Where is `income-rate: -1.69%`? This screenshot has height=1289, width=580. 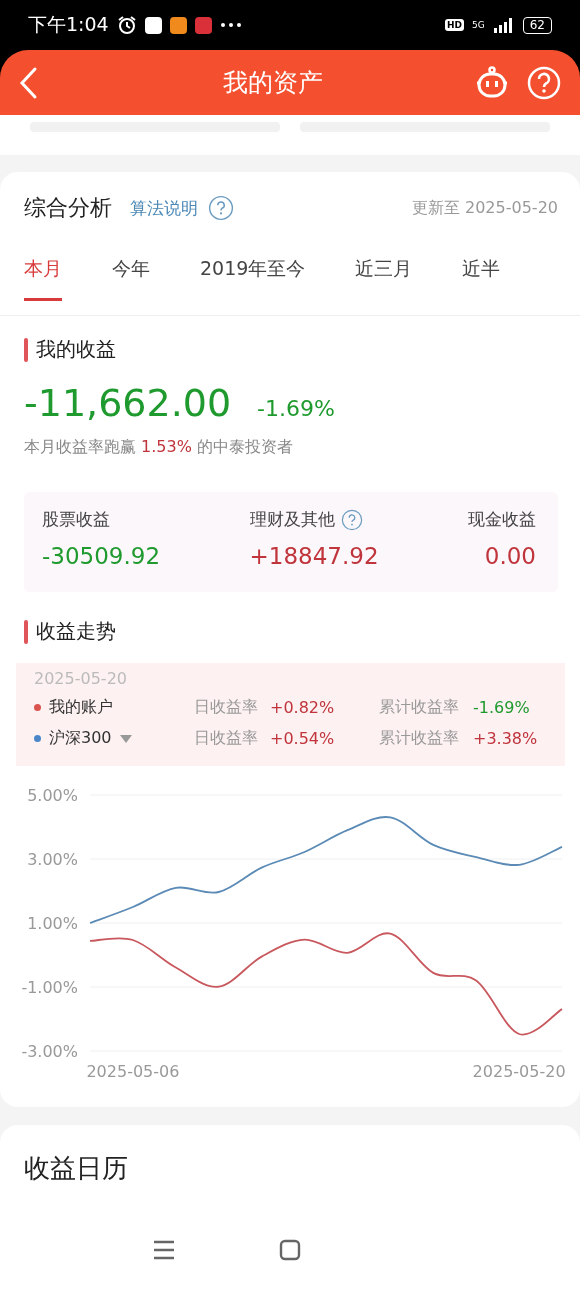
income-rate: -1.69% is located at coordinates (296, 408).